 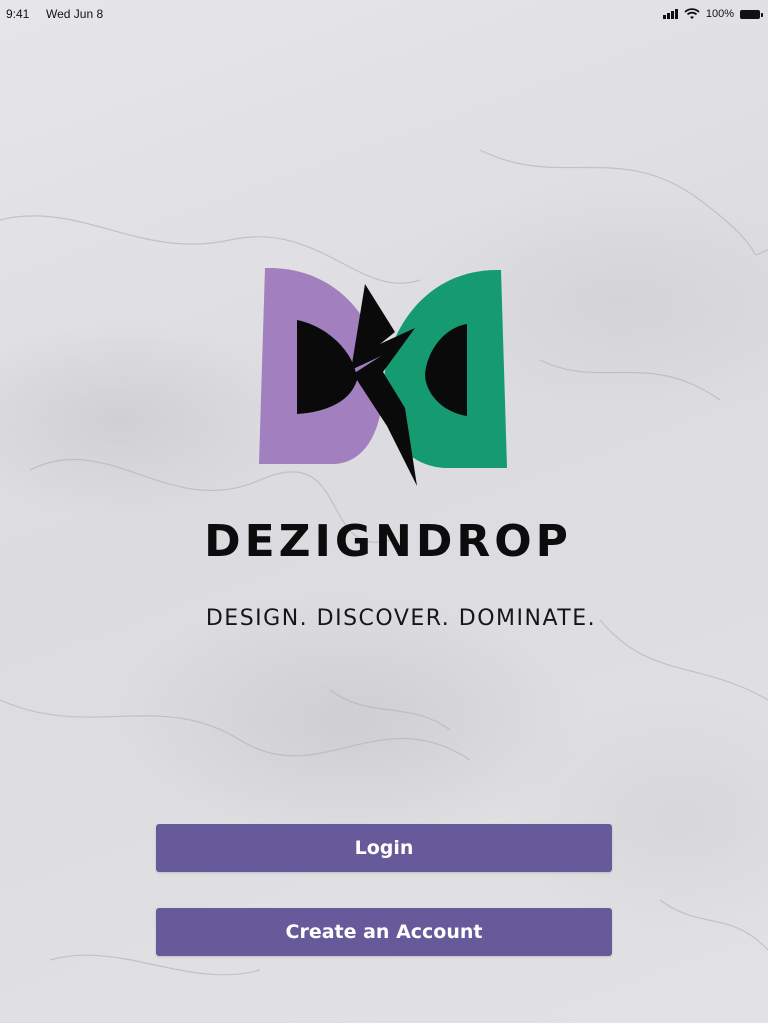 I want to click on wifi-icon, so click(x=692, y=13).